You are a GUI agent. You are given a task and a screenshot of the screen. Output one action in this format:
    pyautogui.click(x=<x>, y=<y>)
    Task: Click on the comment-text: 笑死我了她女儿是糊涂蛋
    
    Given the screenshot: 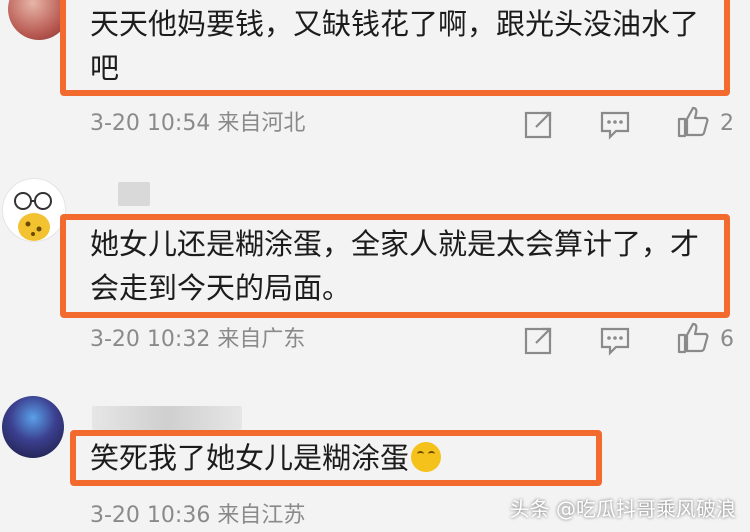 What is the action you would take?
    pyautogui.click(x=266, y=458)
    